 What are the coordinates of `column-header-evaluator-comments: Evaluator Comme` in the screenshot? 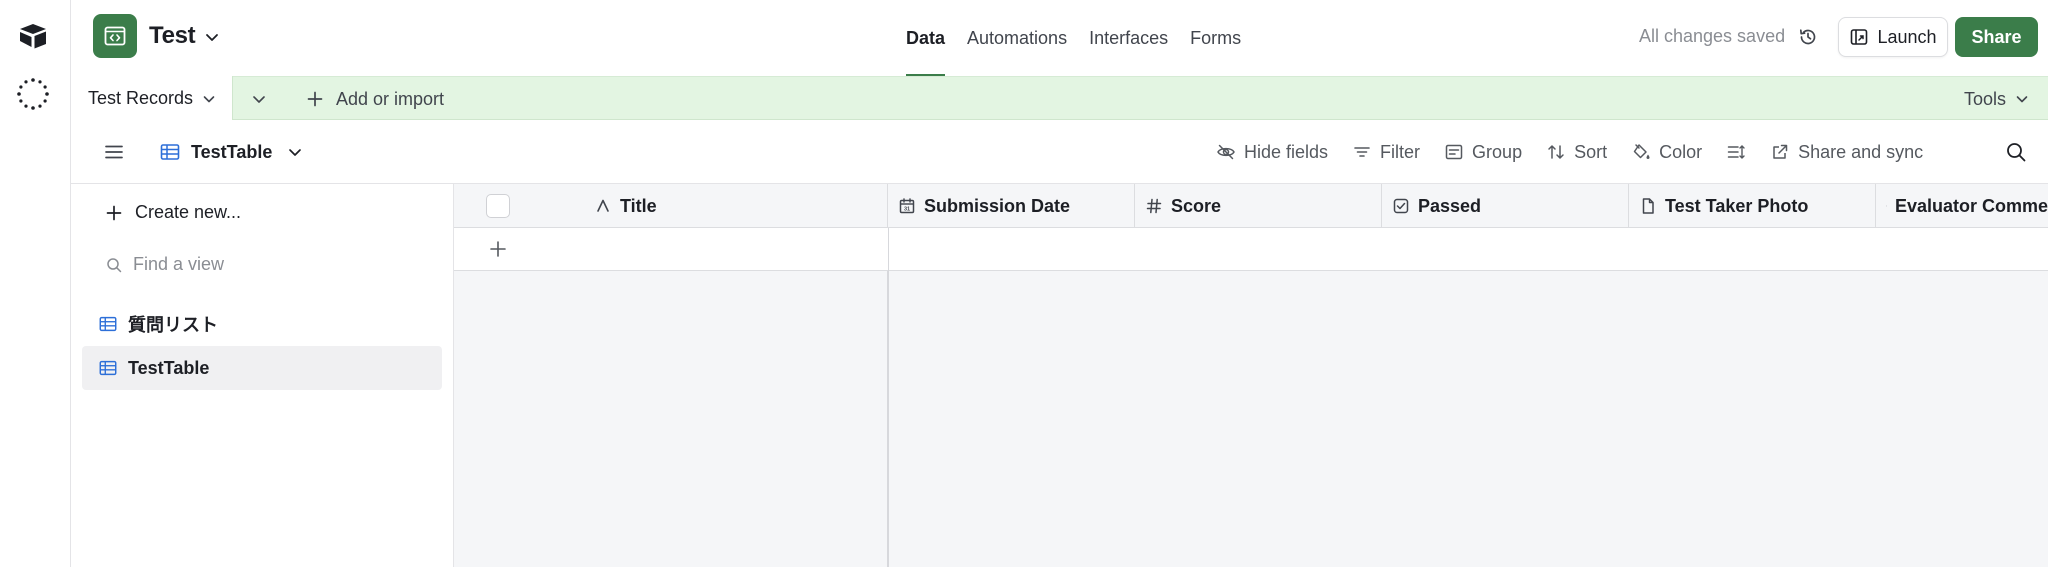 It's located at (1962, 206).